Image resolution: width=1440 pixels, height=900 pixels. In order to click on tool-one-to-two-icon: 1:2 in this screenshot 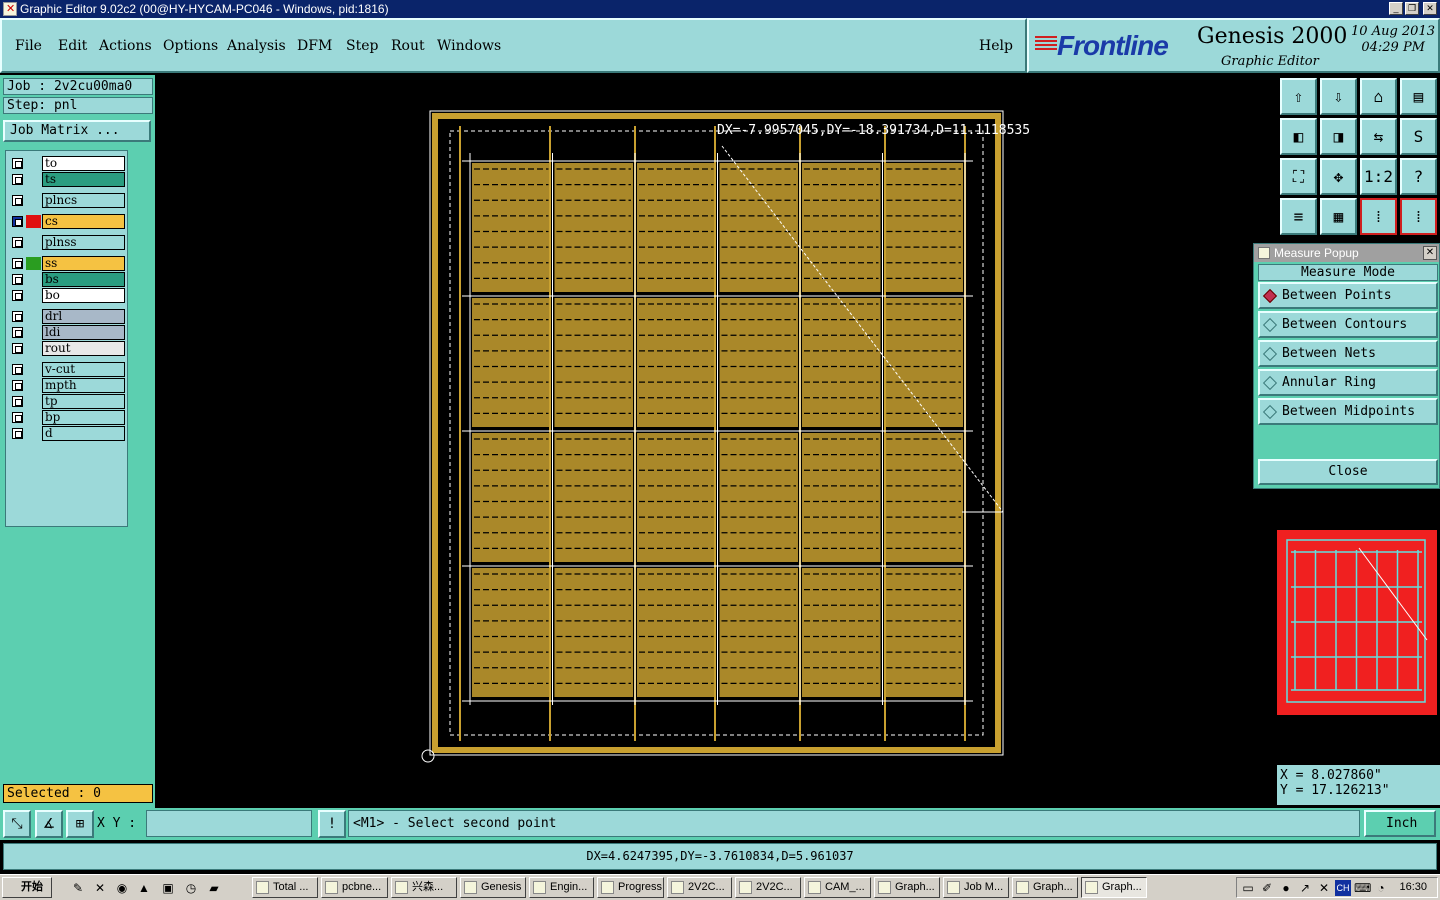, I will do `click(1378, 176)`.